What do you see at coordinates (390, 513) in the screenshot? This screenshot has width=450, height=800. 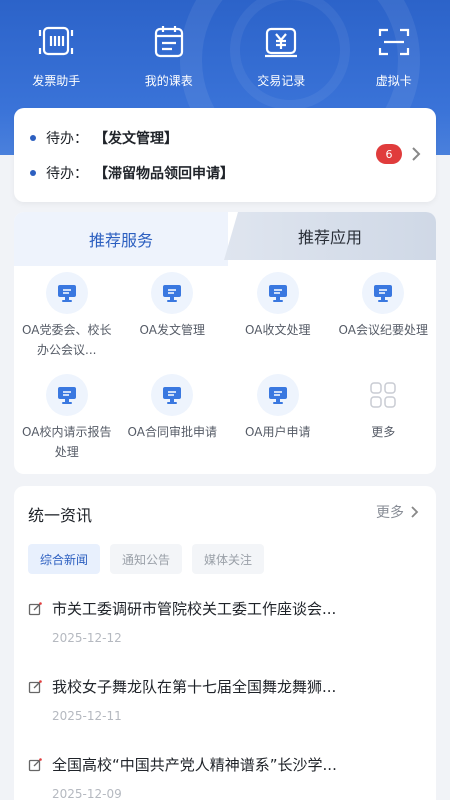 I see `news-more-label: 更多` at bounding box center [390, 513].